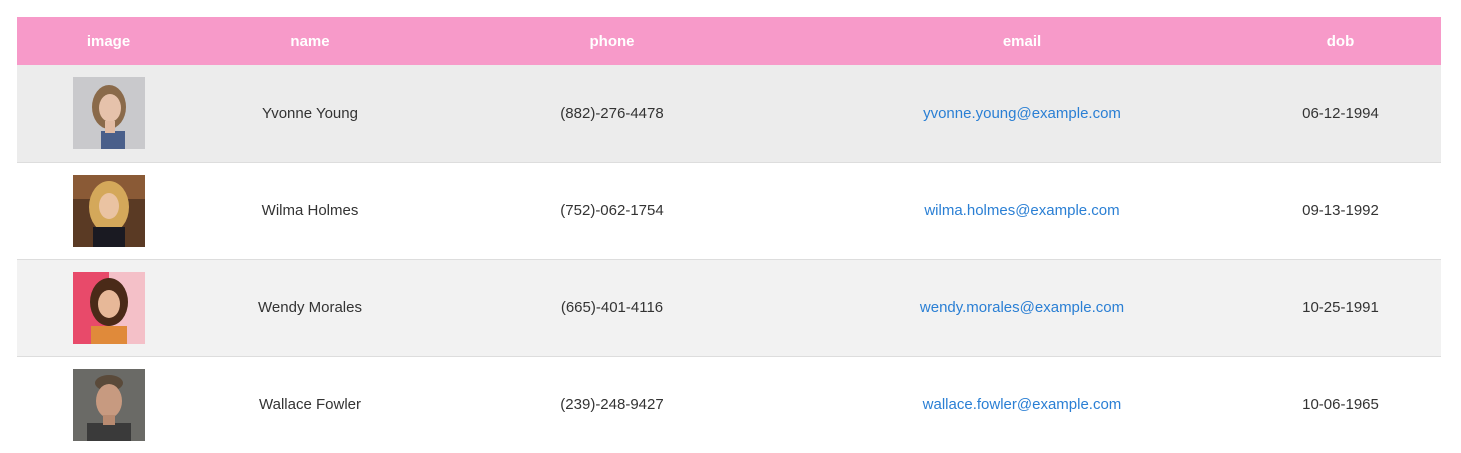 The width and height of the screenshot is (1461, 453). What do you see at coordinates (310, 113) in the screenshot?
I see `name-cell: Yvonne Young` at bounding box center [310, 113].